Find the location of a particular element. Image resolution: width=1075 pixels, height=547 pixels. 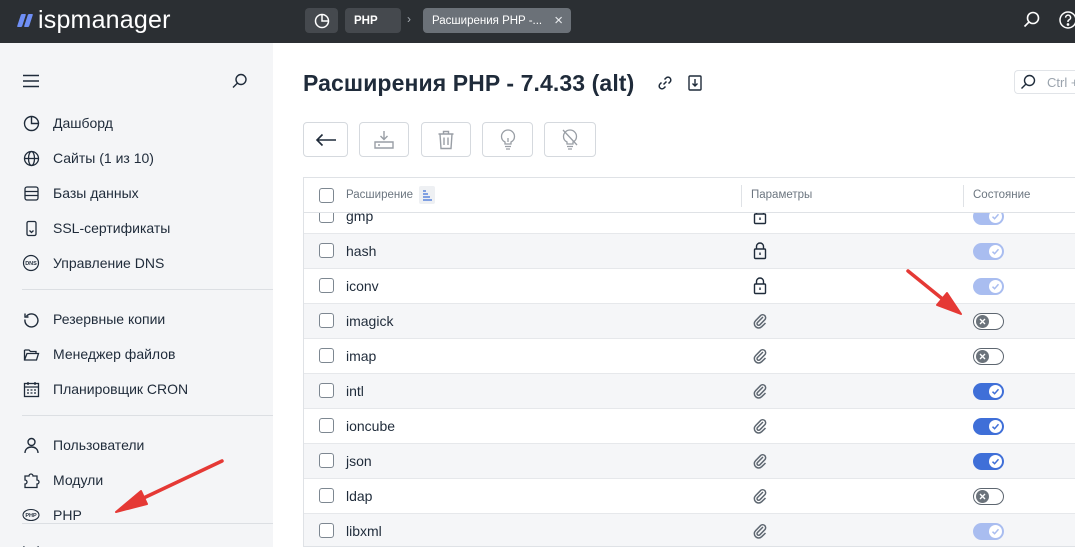

sidebar-item-ssl: SSL-сертификаты is located at coordinates (96, 228).